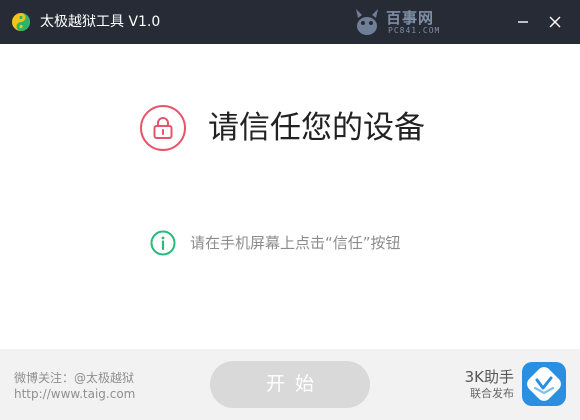 This screenshot has width=580, height=420. What do you see at coordinates (100, 22) in the screenshot?
I see `app-title: 太极越狱工具 V1.0` at bounding box center [100, 22].